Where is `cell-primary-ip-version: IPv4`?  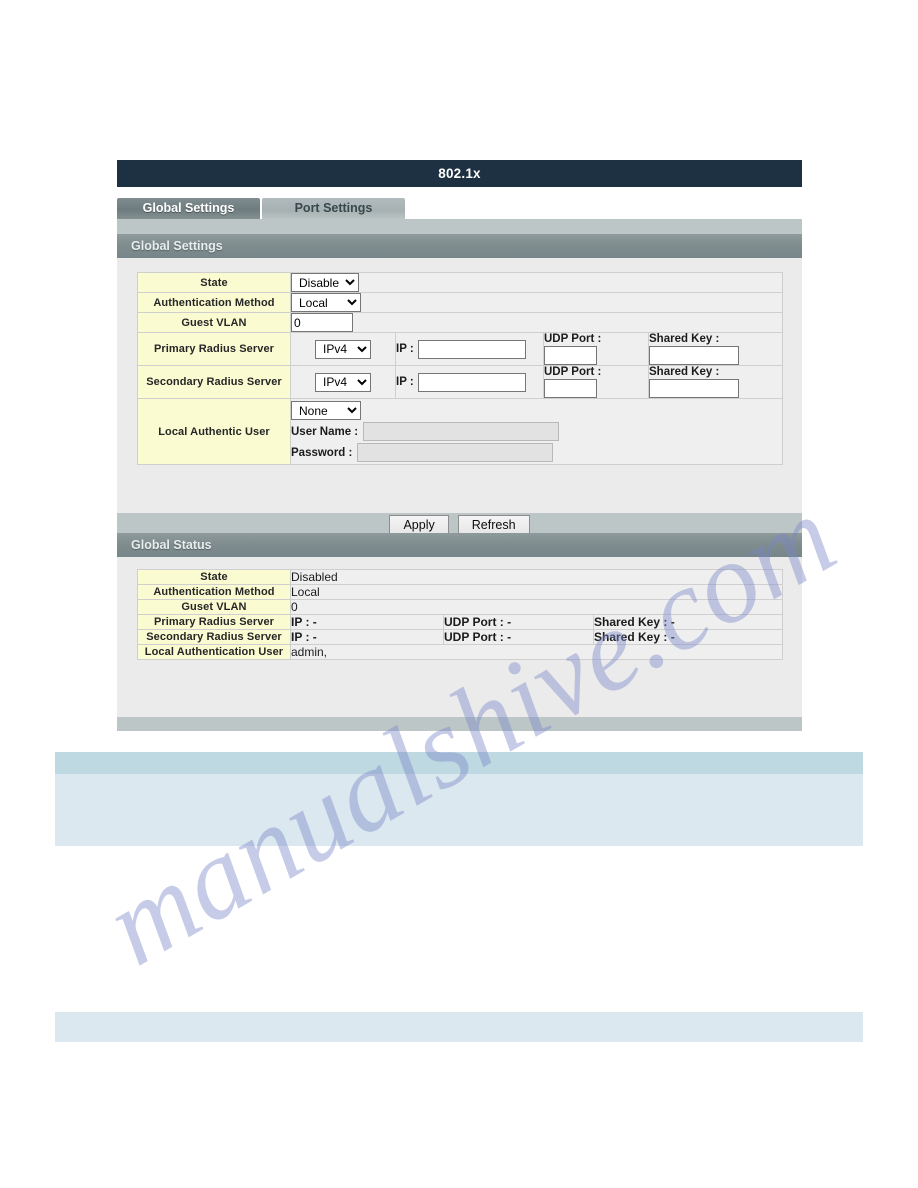
cell-primary-ip-version: IPv4 is located at coordinates (343, 349).